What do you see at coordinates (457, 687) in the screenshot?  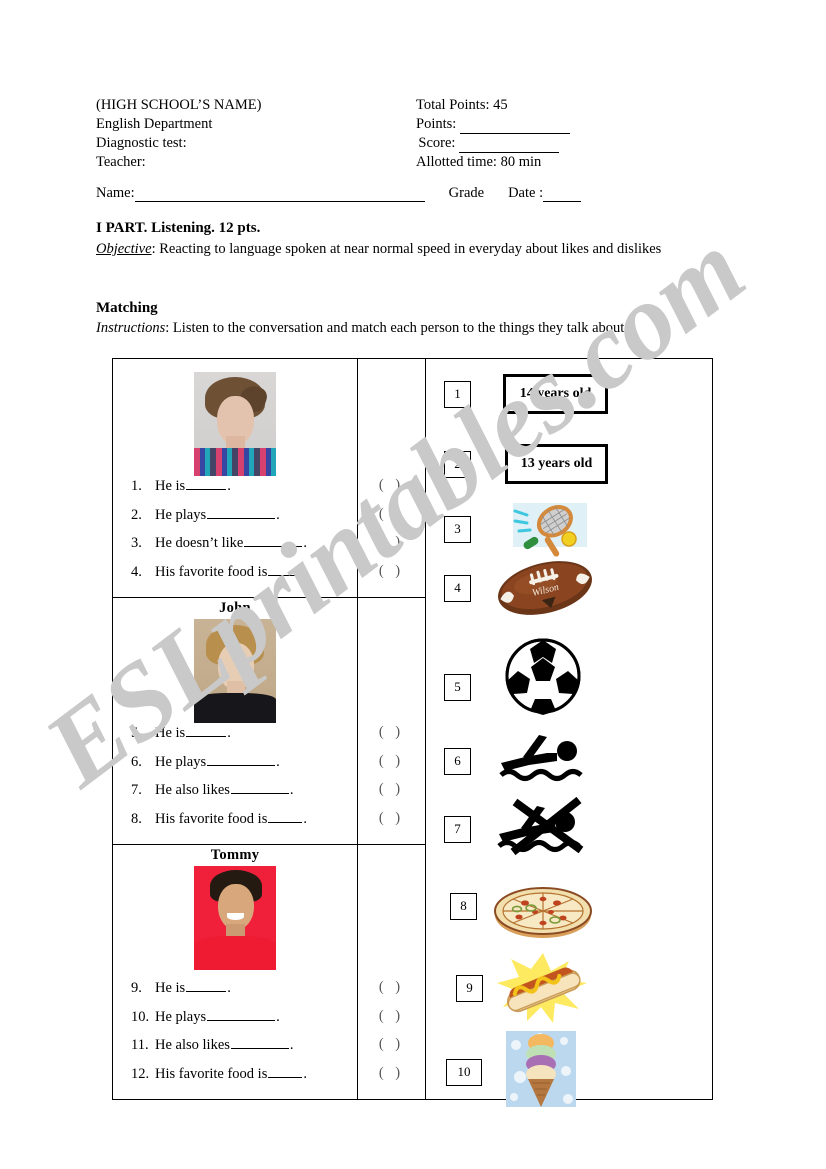 I see `option-number: 5` at bounding box center [457, 687].